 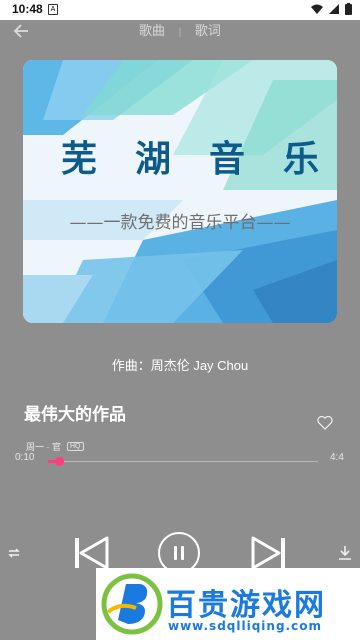 I want to click on status-icons, so click(x=331, y=9).